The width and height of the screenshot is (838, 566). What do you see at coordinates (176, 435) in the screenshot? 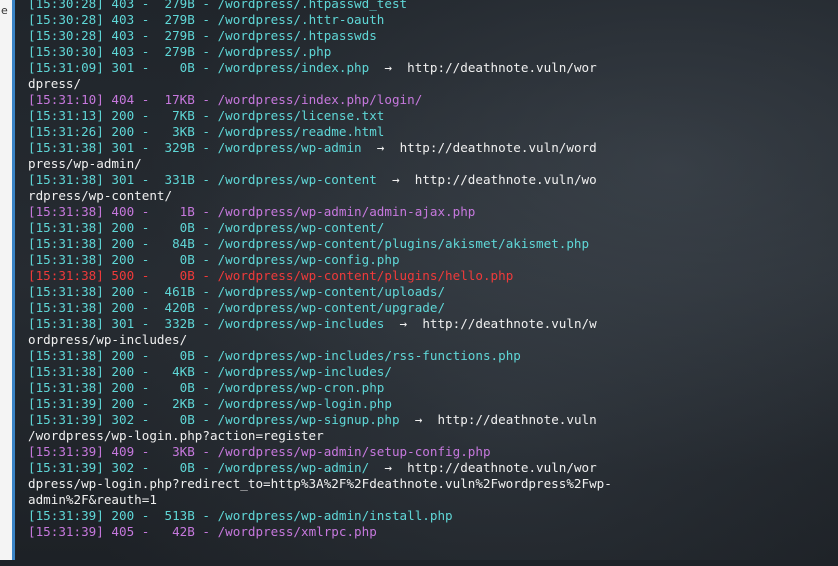
I see `wrapped-text: /wordpress/wp-login.php?action=register` at bounding box center [176, 435].